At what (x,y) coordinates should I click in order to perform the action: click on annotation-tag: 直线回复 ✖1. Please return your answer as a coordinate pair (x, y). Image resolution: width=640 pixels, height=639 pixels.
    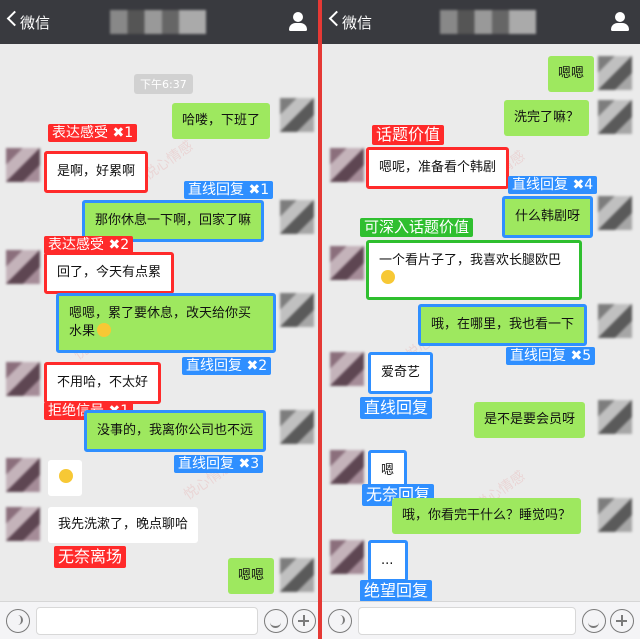
    Looking at the image, I should click on (229, 190).